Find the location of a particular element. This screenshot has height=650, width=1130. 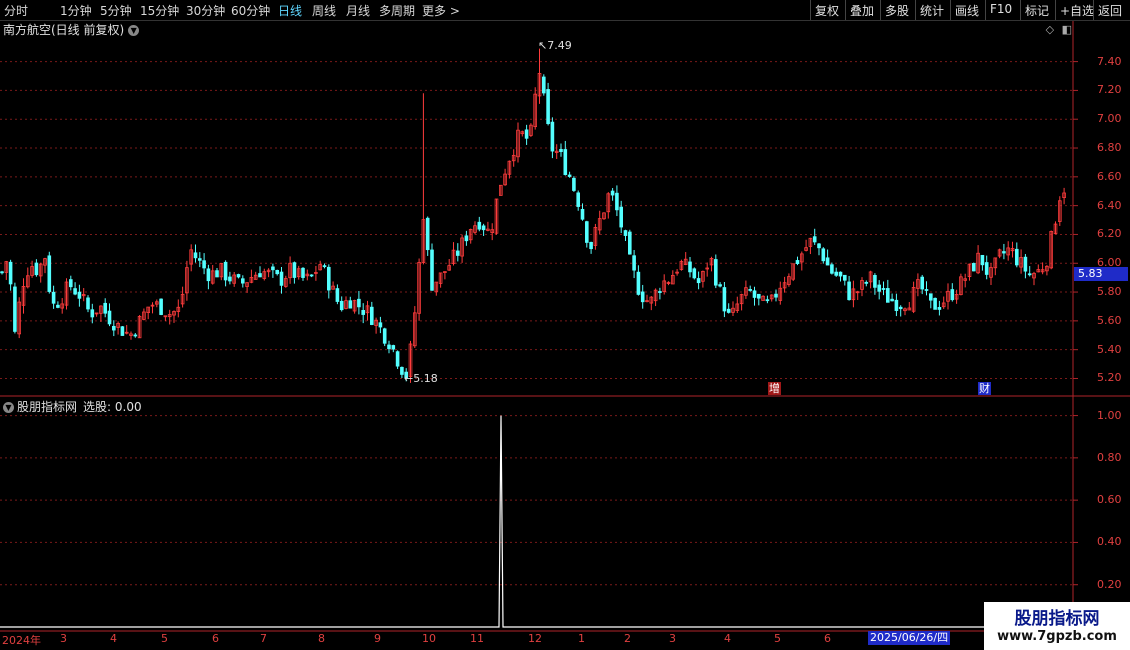

price-tick-label: 6.40 is located at coordinates (1109, 205).